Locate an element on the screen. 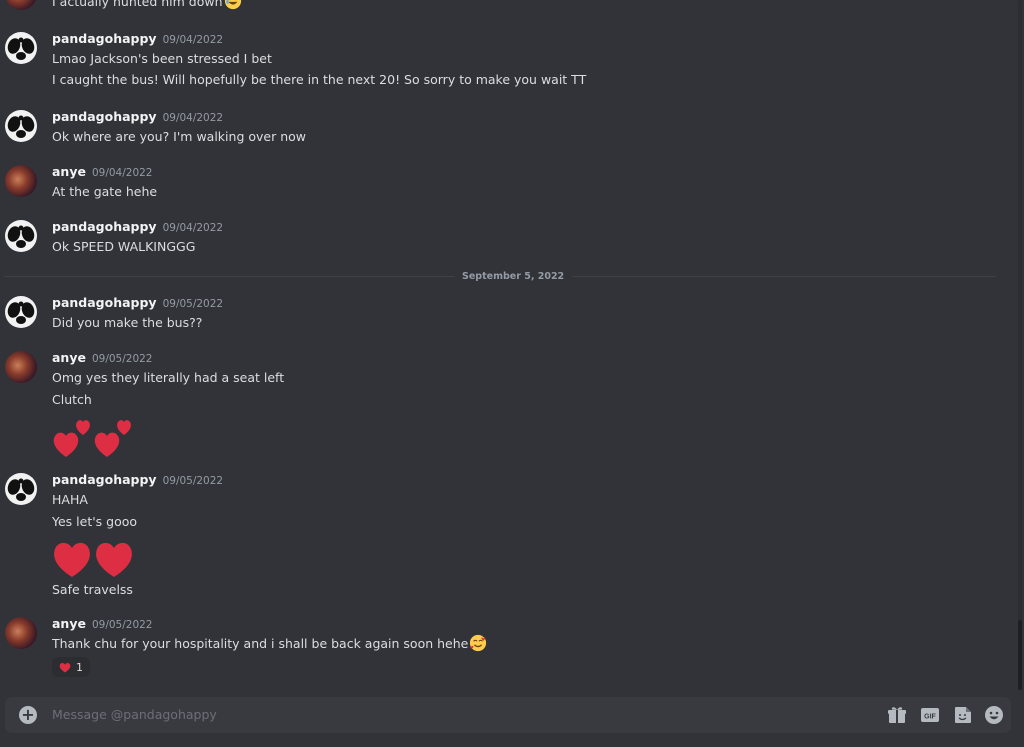  add-attachment-icon: + is located at coordinates (28, 715).